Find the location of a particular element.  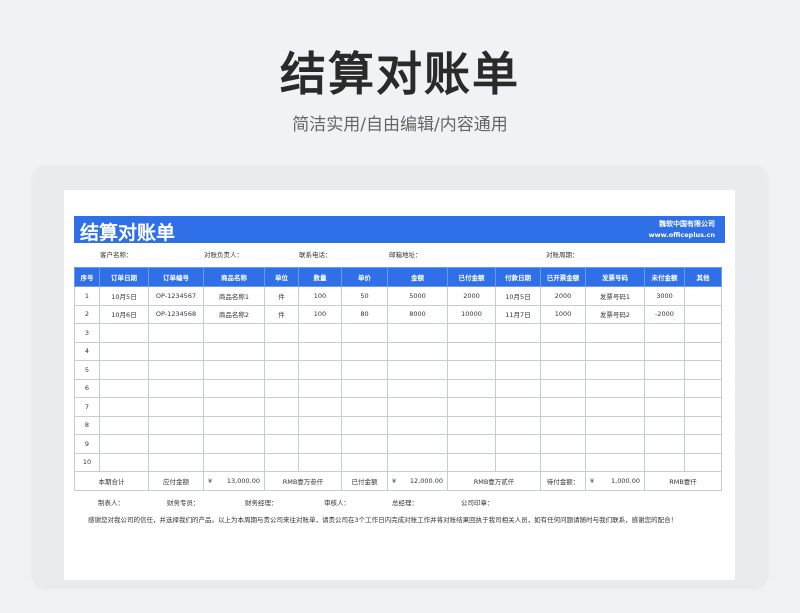

table-cell: 50 is located at coordinates (364, 296).